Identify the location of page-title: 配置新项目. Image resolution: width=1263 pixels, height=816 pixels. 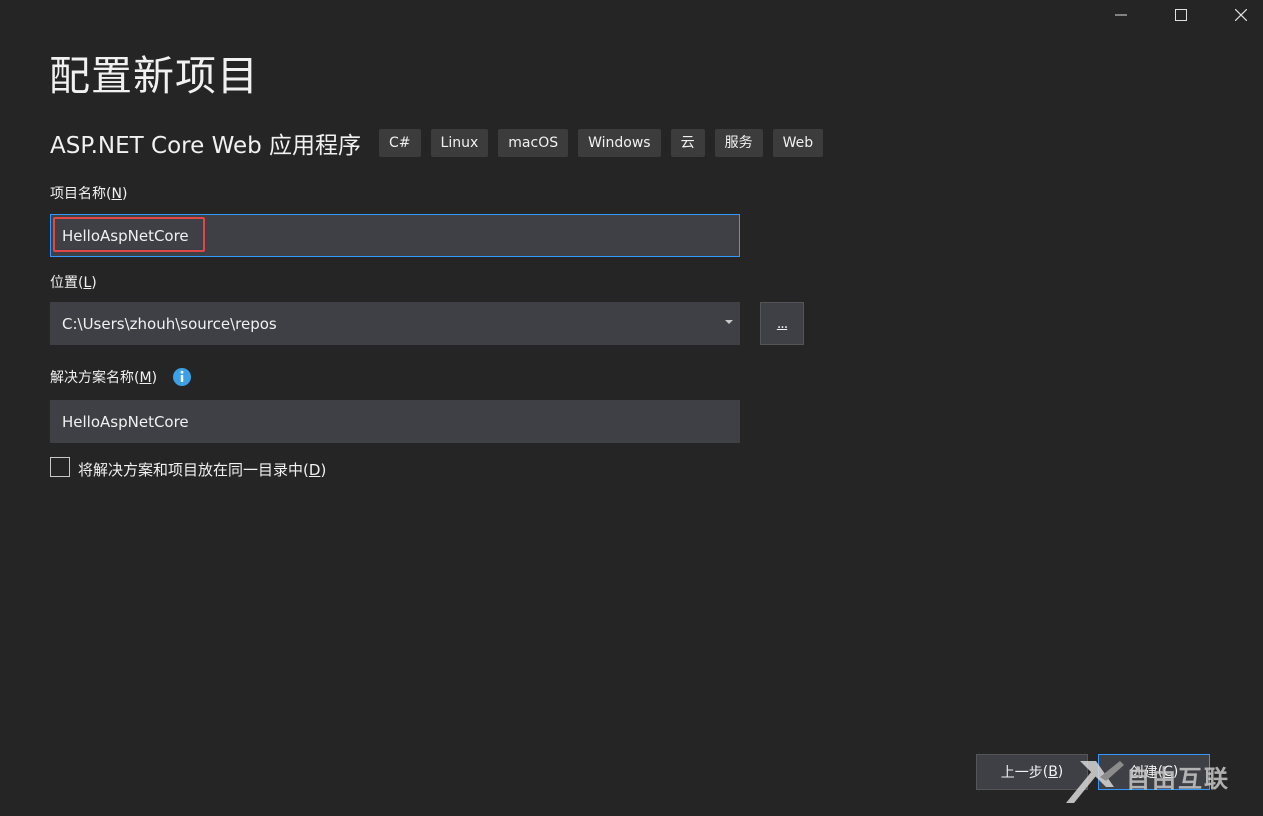
(154, 76).